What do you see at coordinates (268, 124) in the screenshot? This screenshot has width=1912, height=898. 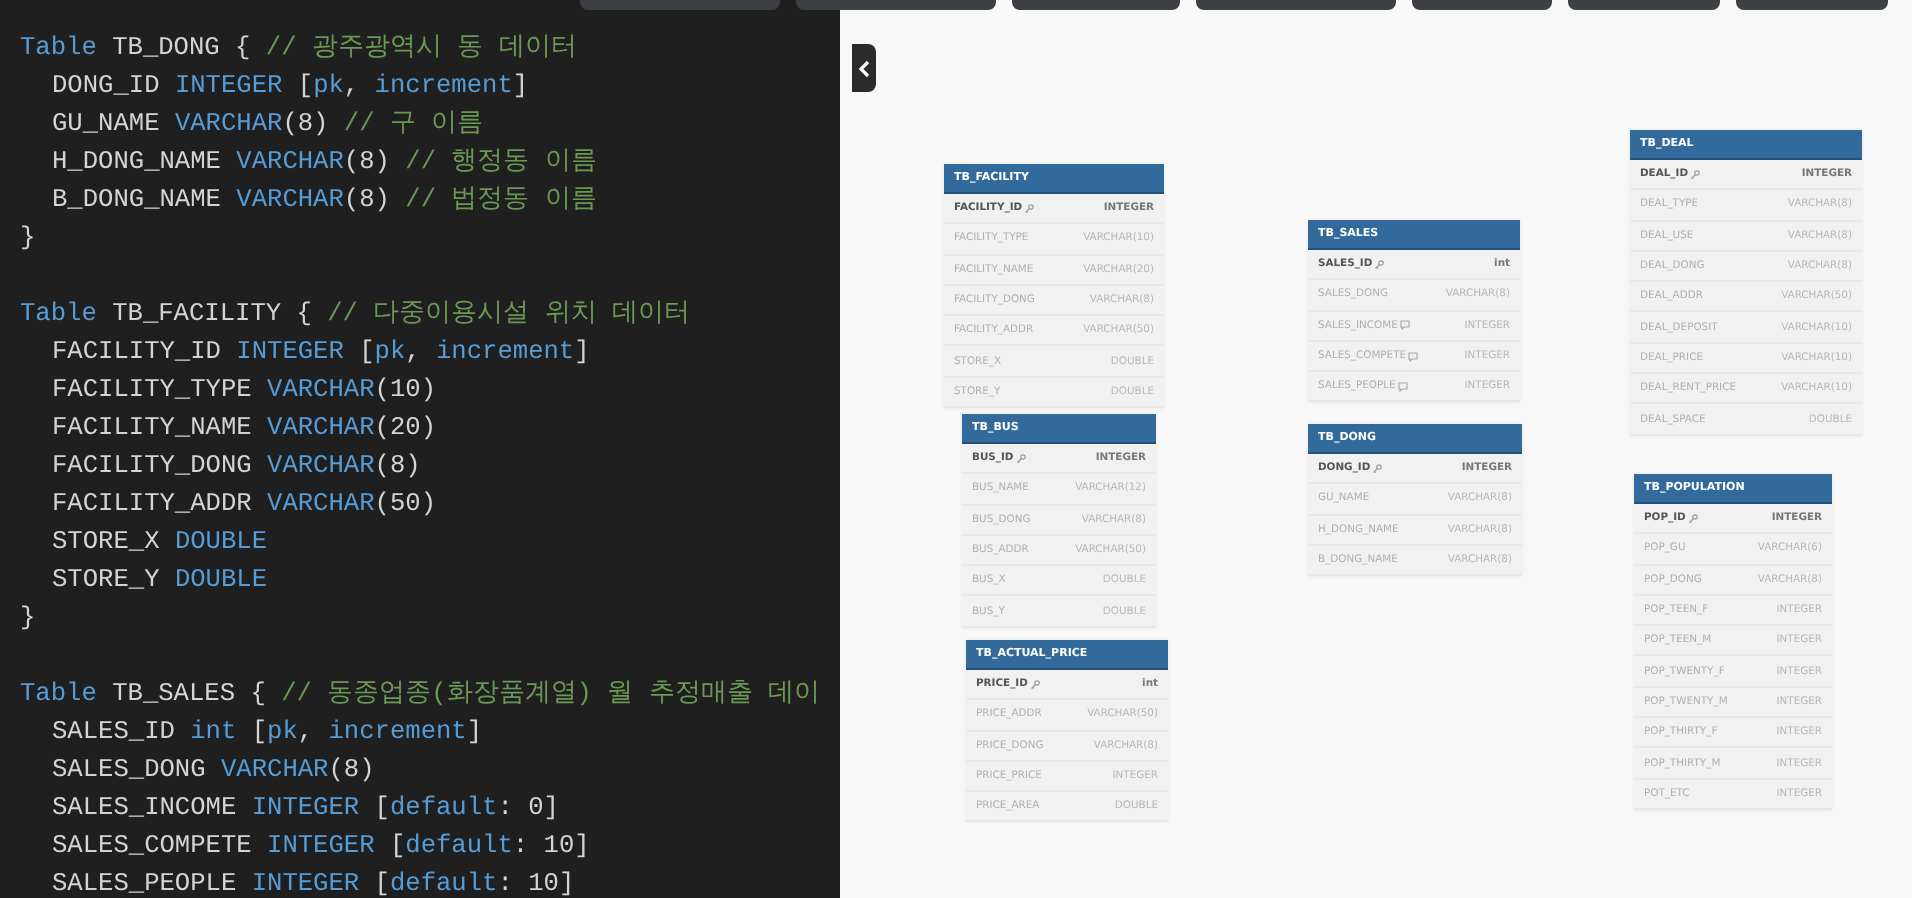 I see `code-line: GU_NAME VARCHAR(8) // 구 이름` at bounding box center [268, 124].